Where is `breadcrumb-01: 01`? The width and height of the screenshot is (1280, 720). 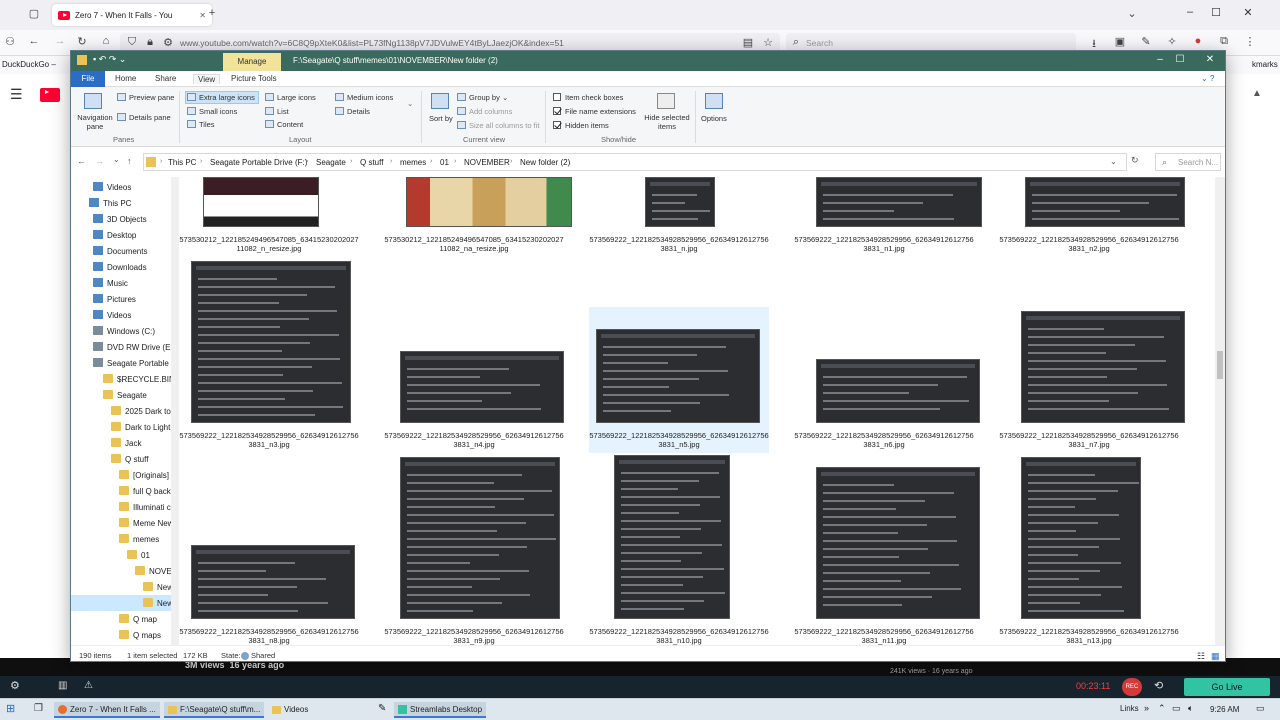
breadcrumb-01: 01 is located at coordinates (444, 162).